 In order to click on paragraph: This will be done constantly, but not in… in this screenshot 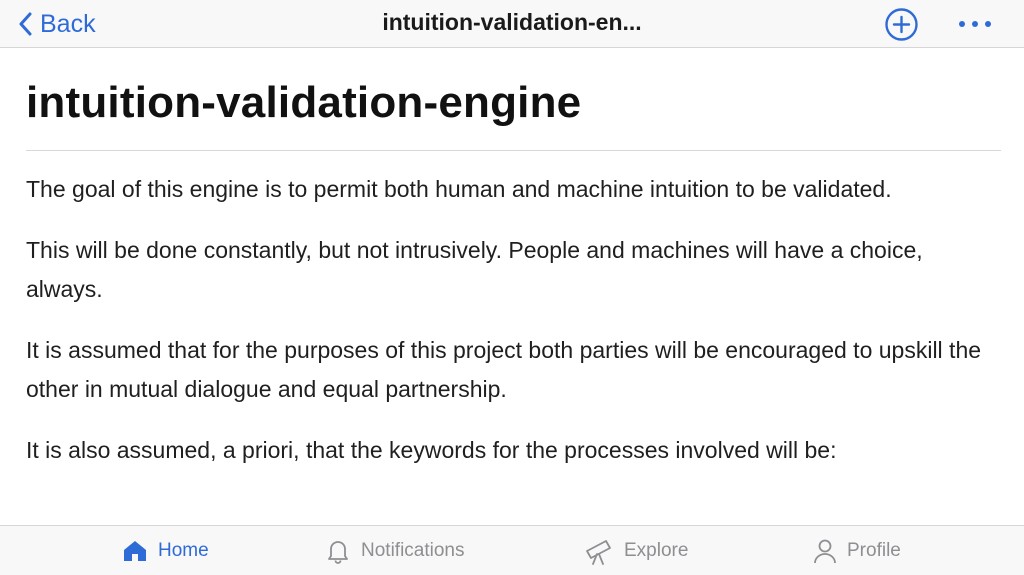, I will do `click(474, 269)`.